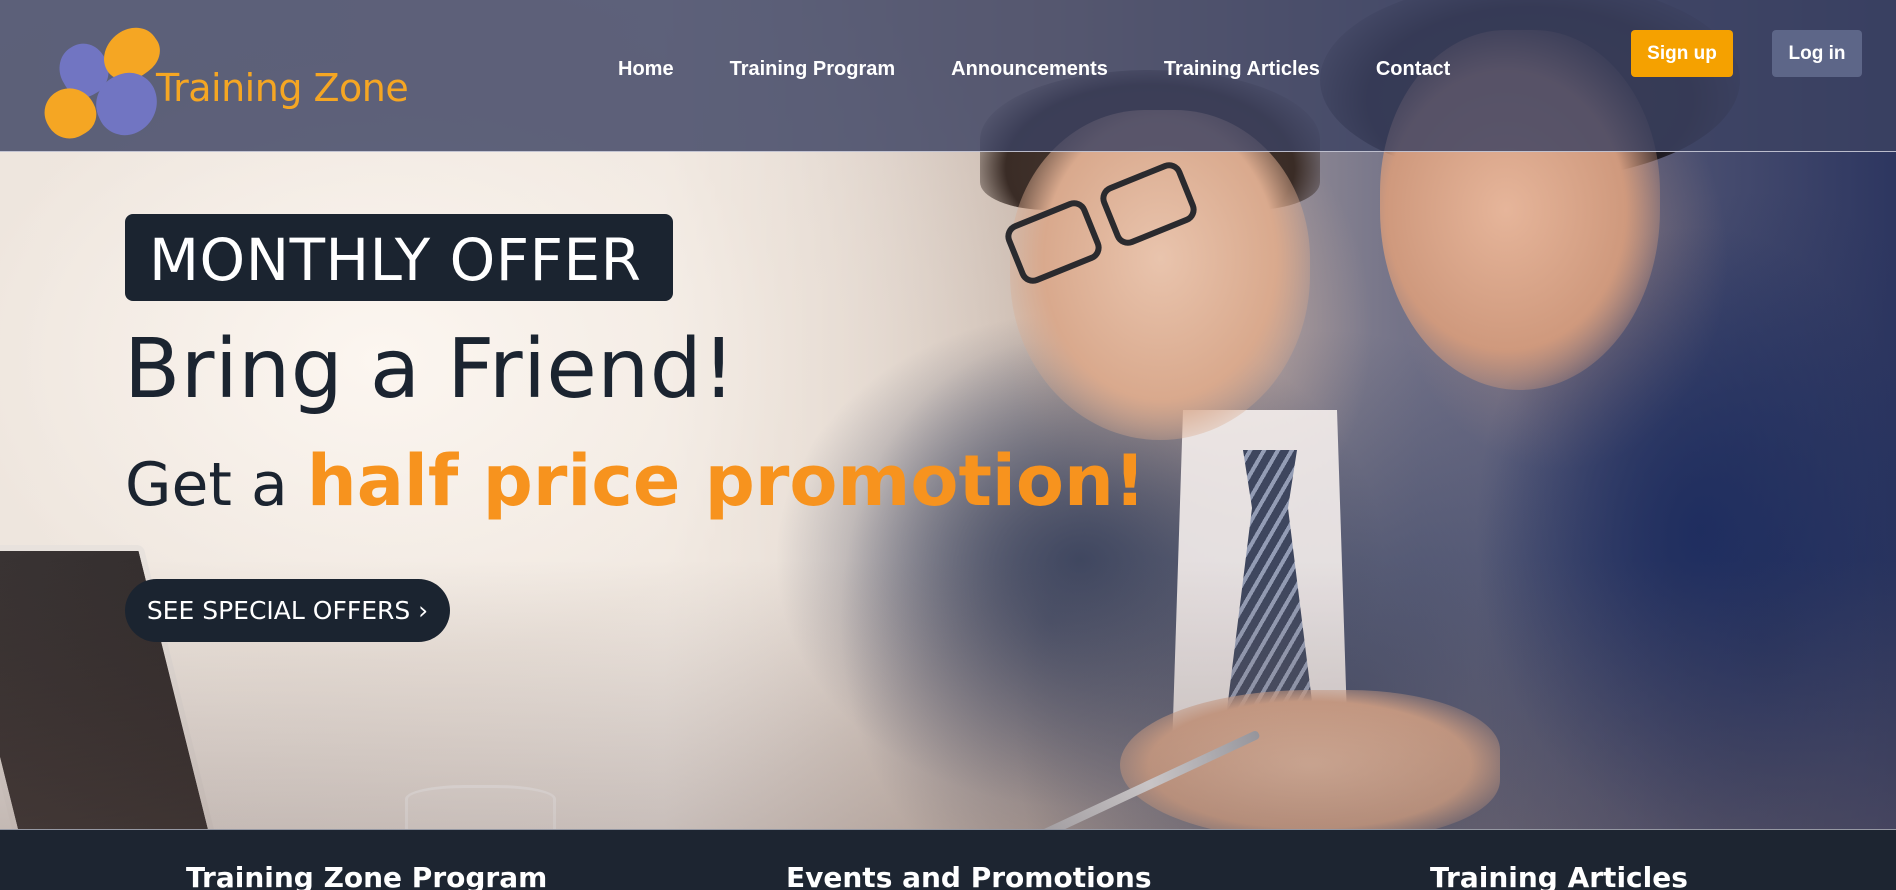  Describe the element at coordinates (1413, 69) in the screenshot. I see `nav-contact: Contact` at that location.